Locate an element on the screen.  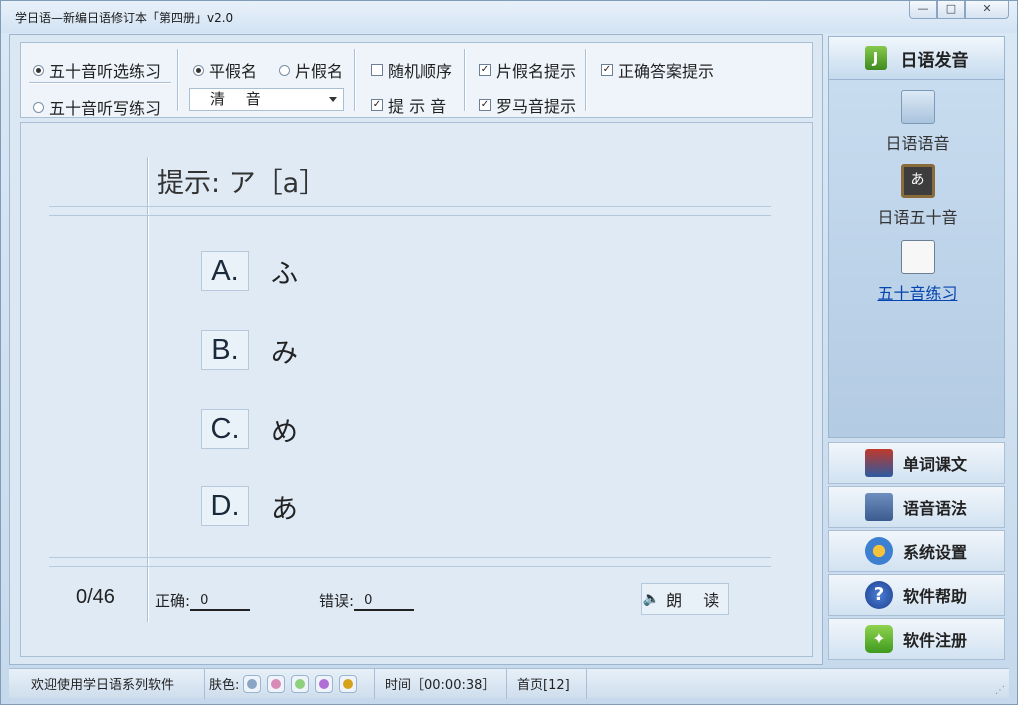
read-aloud-button: 🔈 朗 读 is located at coordinates (685, 599).